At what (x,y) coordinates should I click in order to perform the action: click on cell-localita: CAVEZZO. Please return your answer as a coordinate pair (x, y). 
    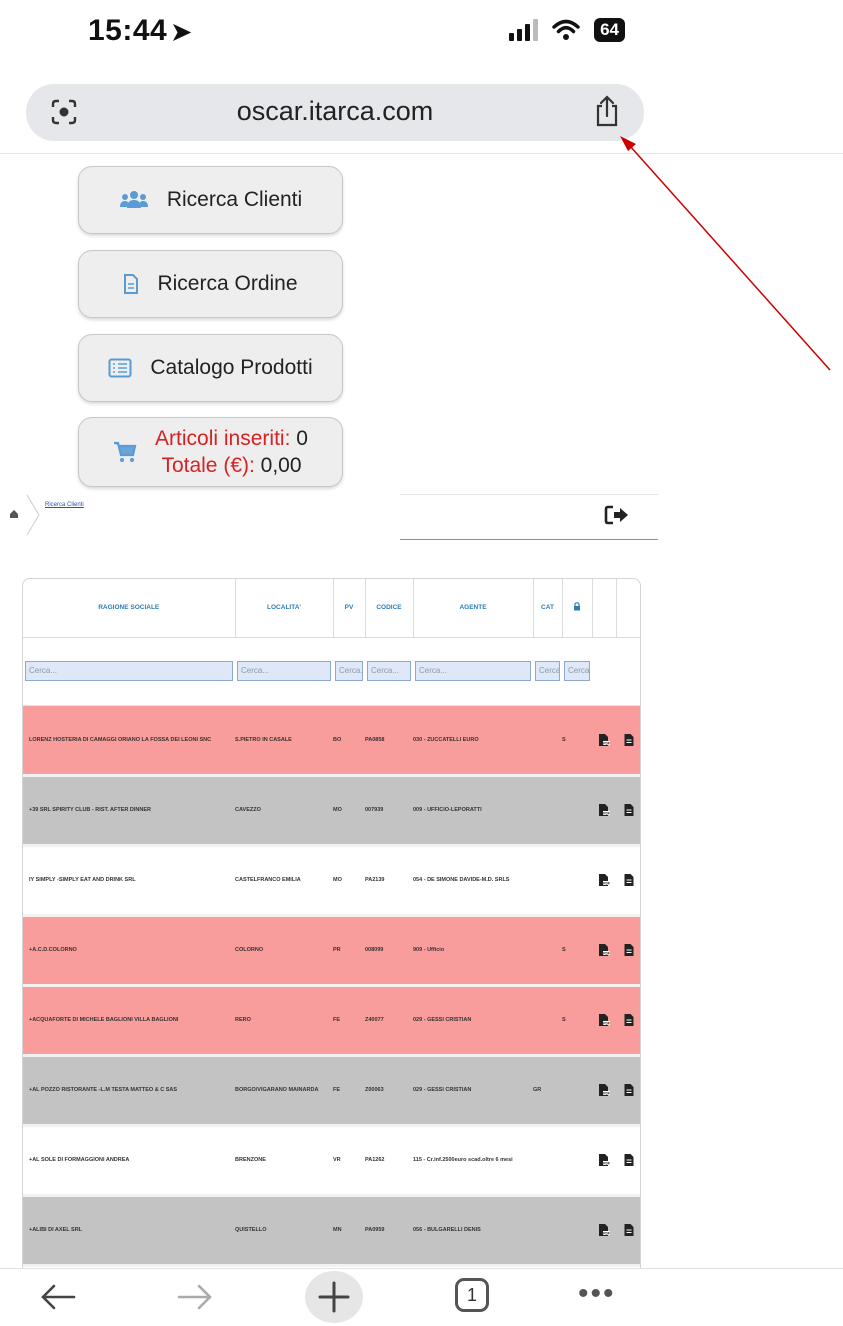
    Looking at the image, I should click on (284, 811).